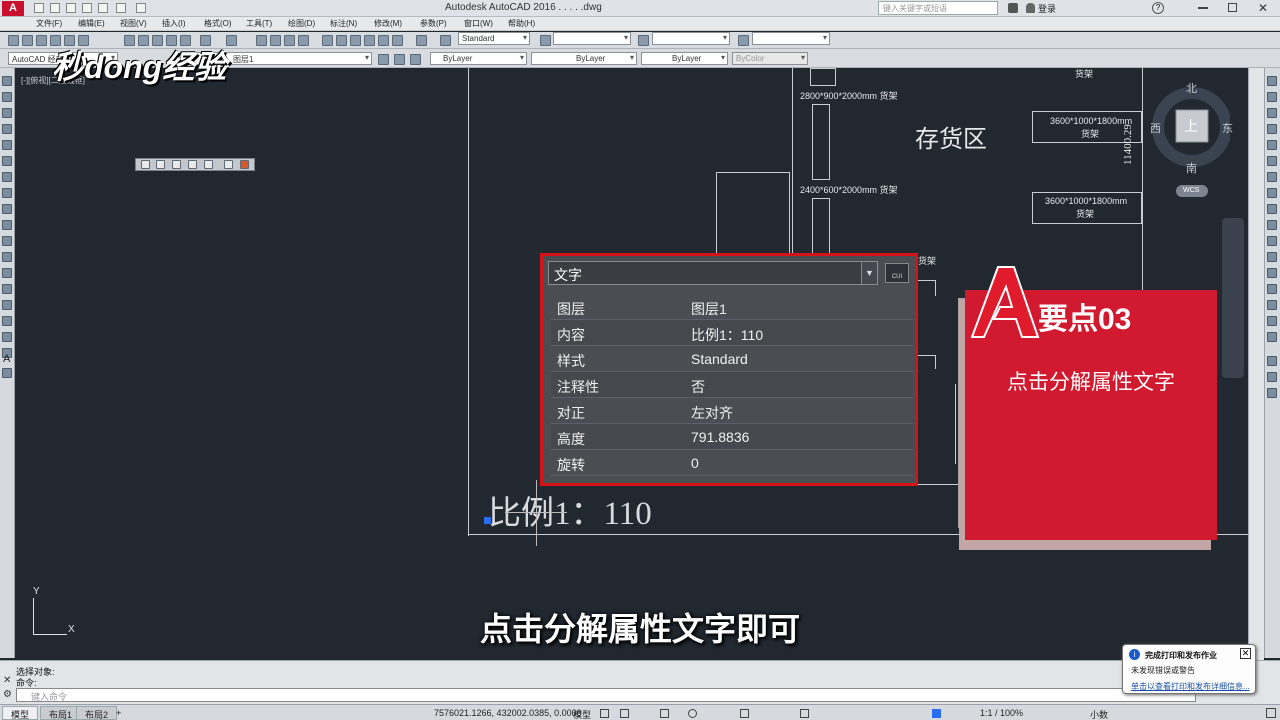  I want to click on properties-icon, so click(327, 40).